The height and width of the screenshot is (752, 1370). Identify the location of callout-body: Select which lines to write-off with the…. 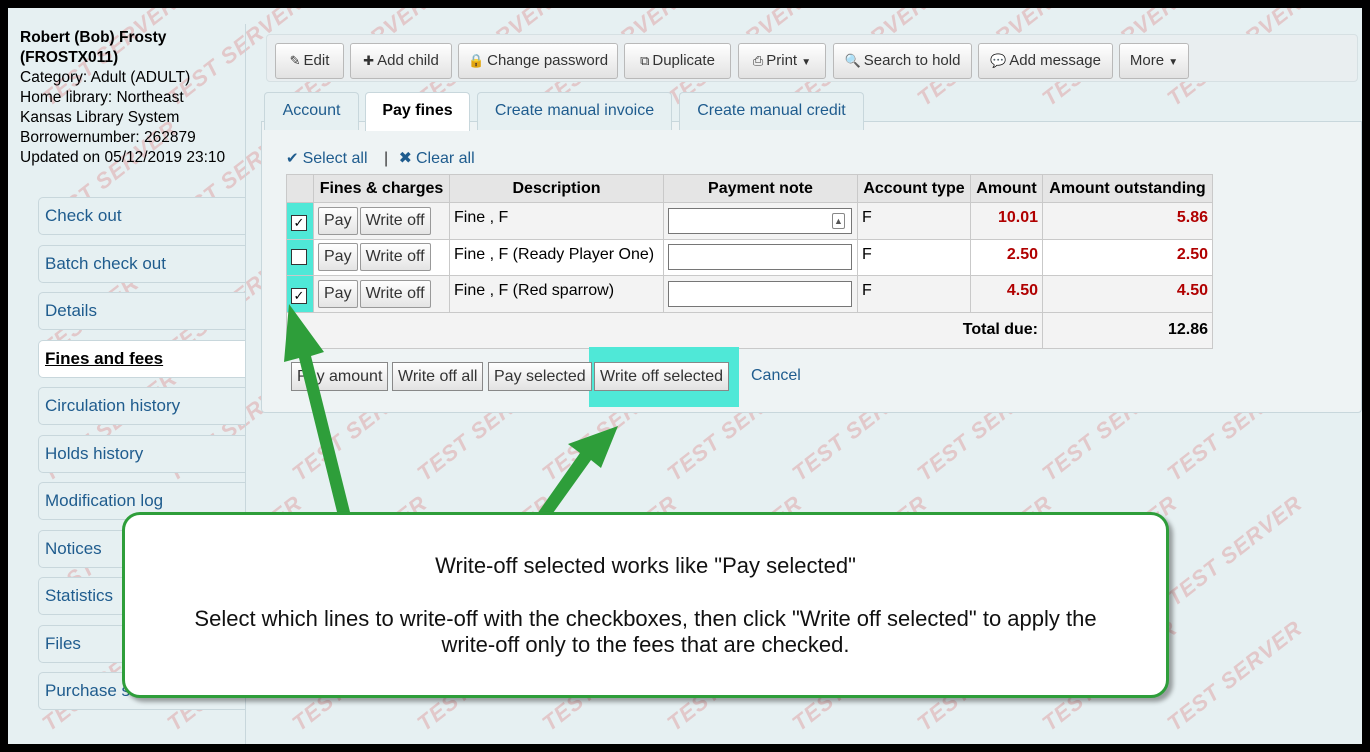
(645, 631).